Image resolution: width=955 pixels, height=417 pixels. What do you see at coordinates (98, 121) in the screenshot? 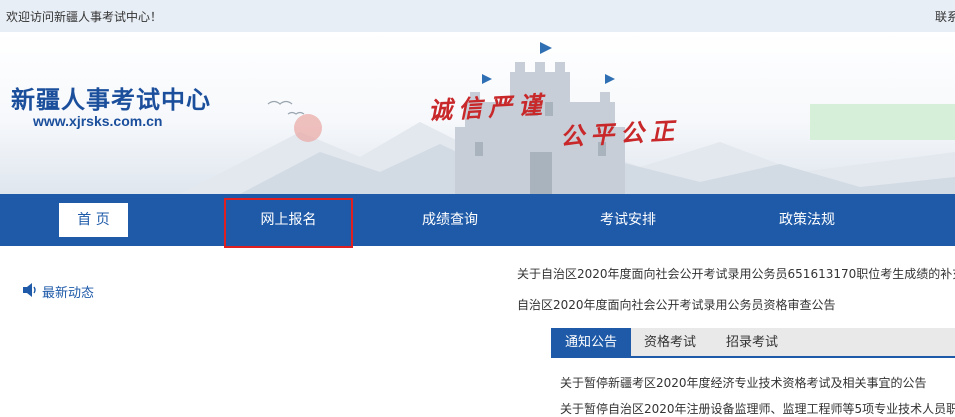
I see `site-url: www.xjrsks.com.cn` at bounding box center [98, 121].